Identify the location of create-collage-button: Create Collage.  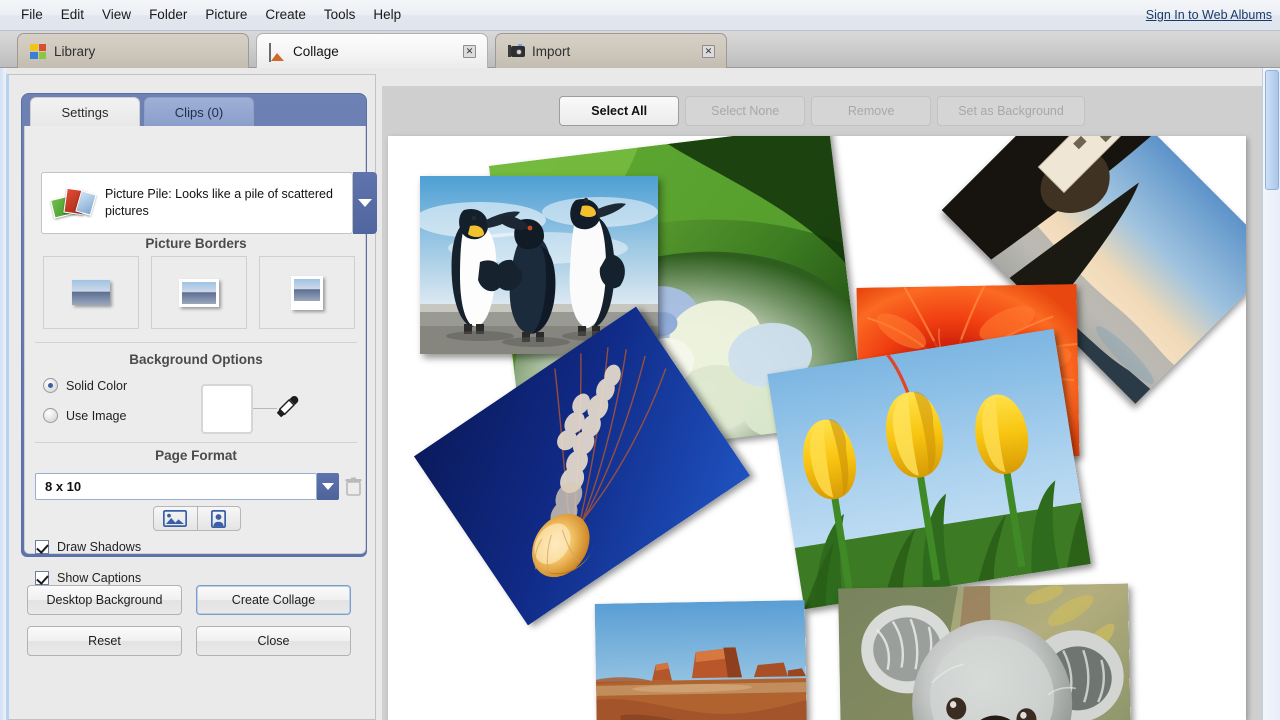
(273, 600).